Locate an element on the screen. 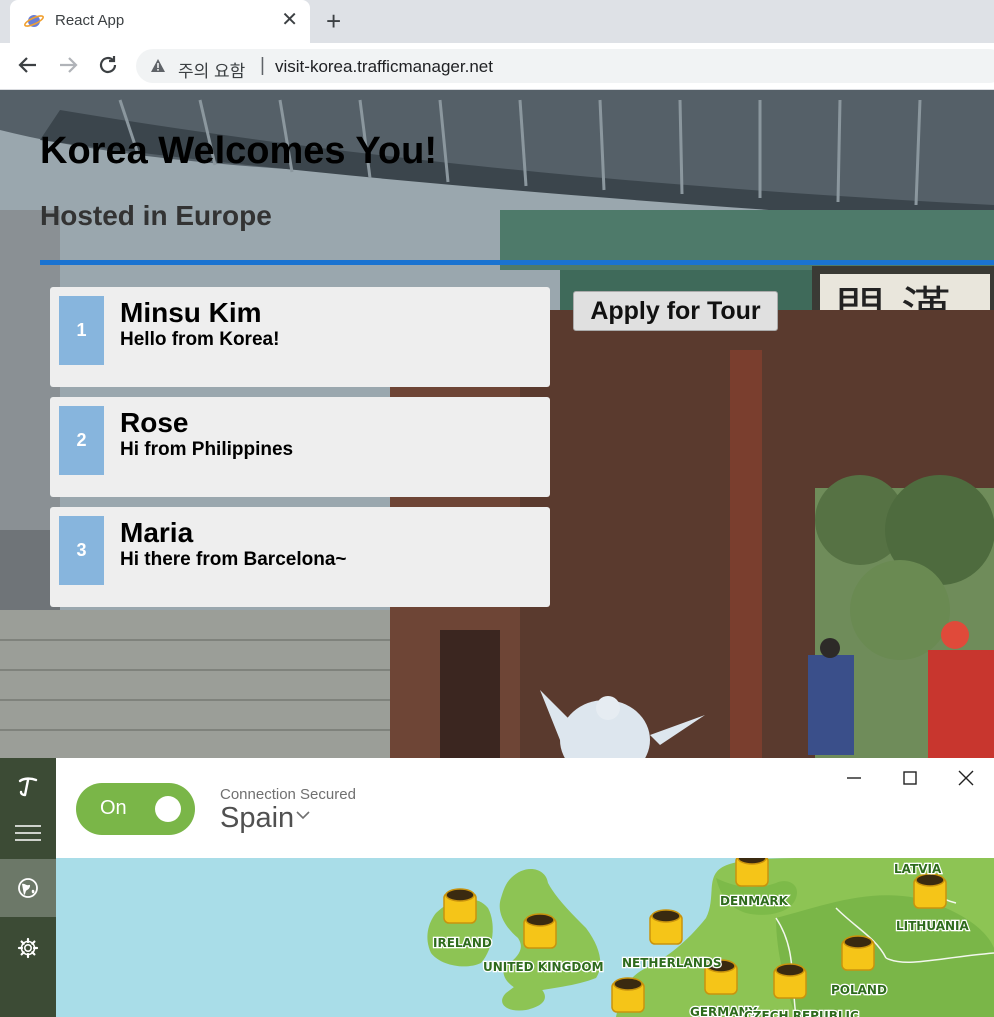 Image resolution: width=994 pixels, height=1017 pixels. tab-title: React App is located at coordinates (90, 20).